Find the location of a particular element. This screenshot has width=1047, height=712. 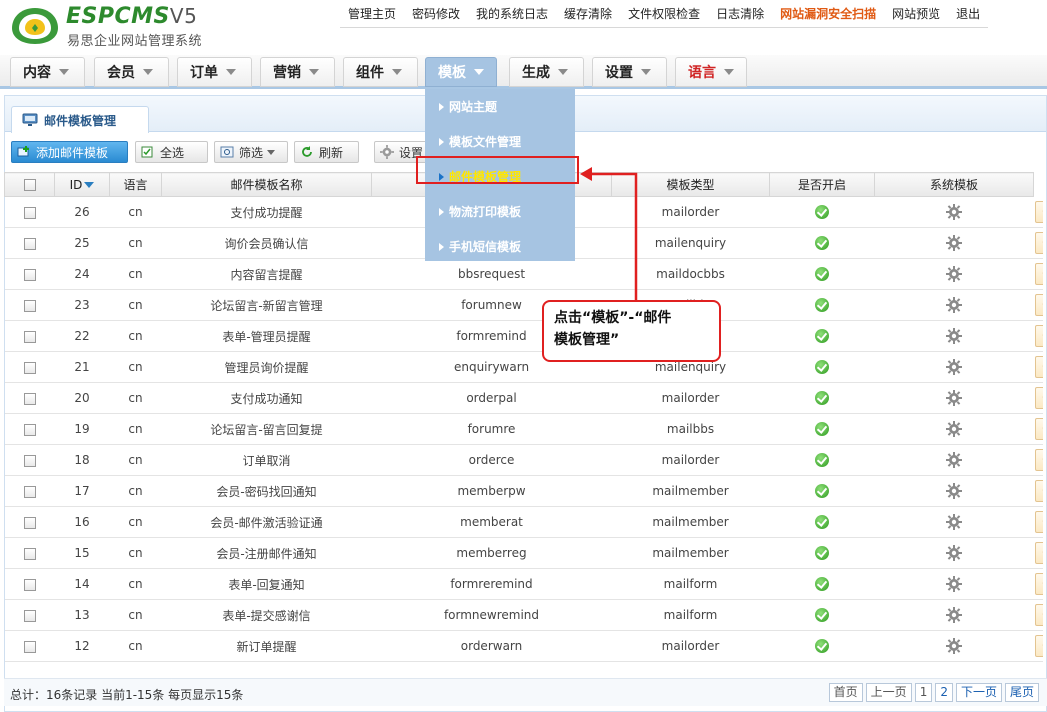

pager-page-2: 2 is located at coordinates (944, 692).